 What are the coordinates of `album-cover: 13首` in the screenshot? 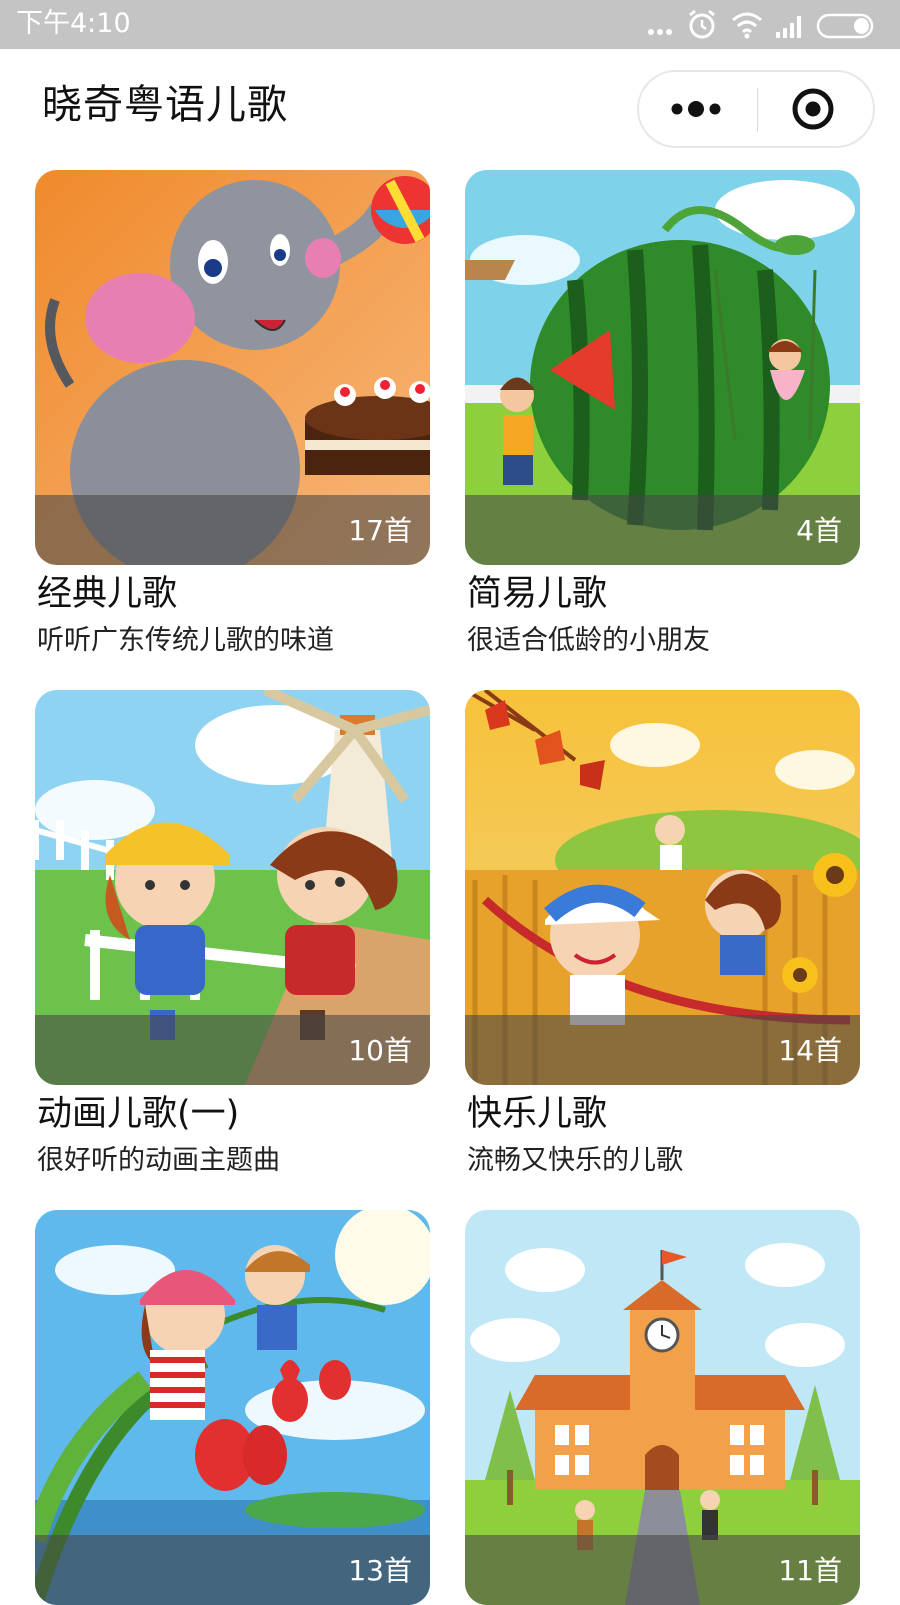 It's located at (232, 1407).